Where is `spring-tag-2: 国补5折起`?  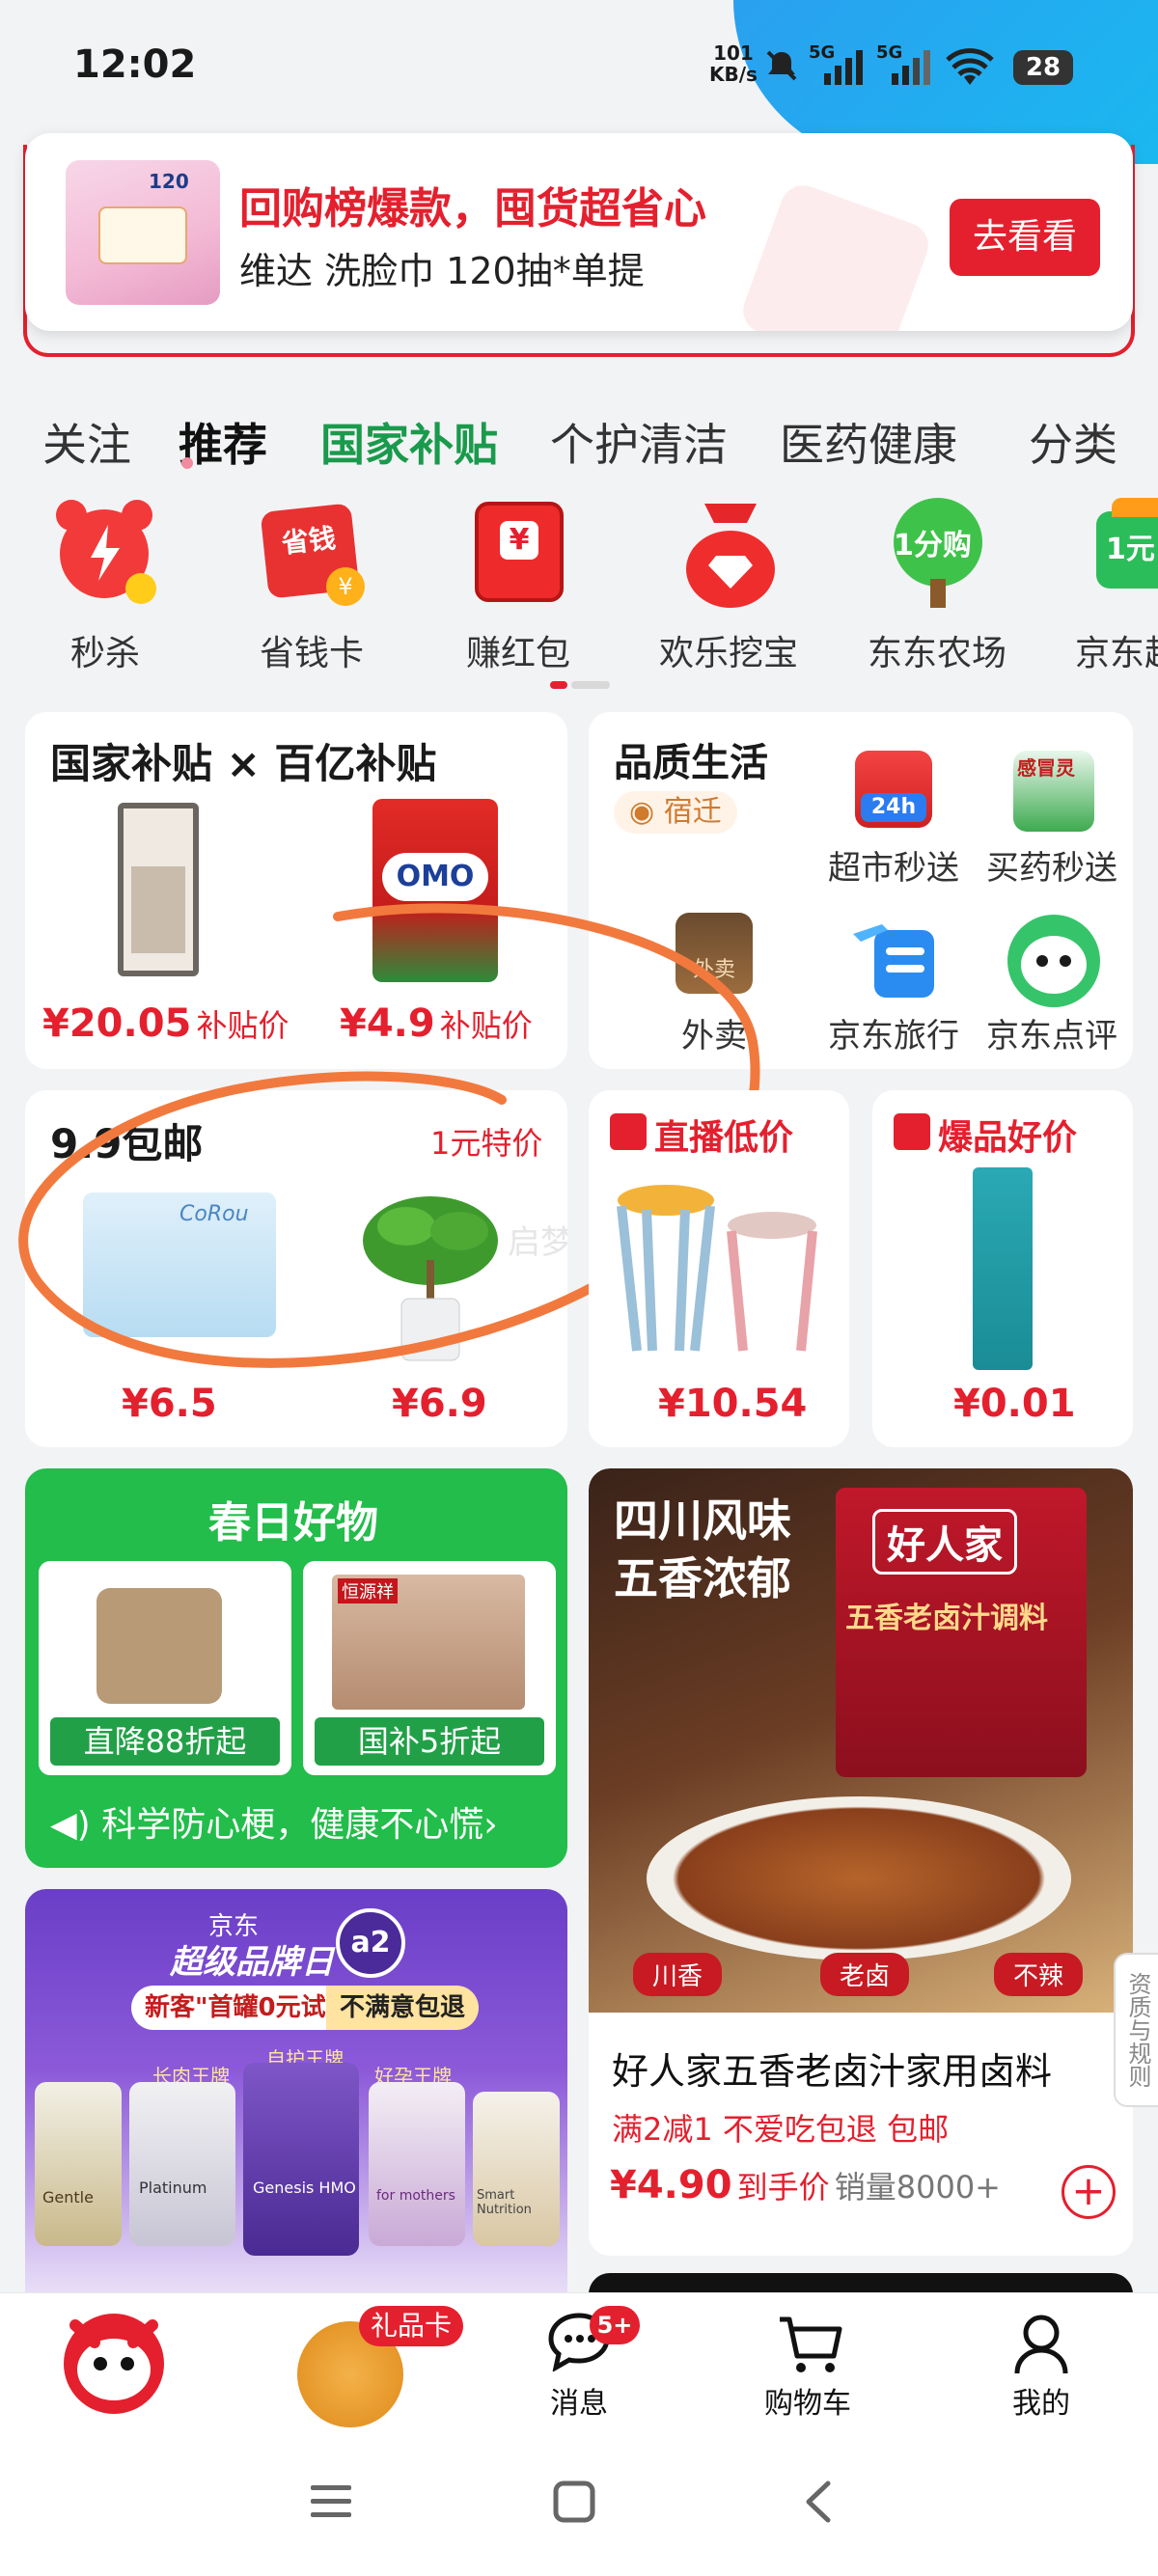 spring-tag-2: 国补5折起 is located at coordinates (429, 1741).